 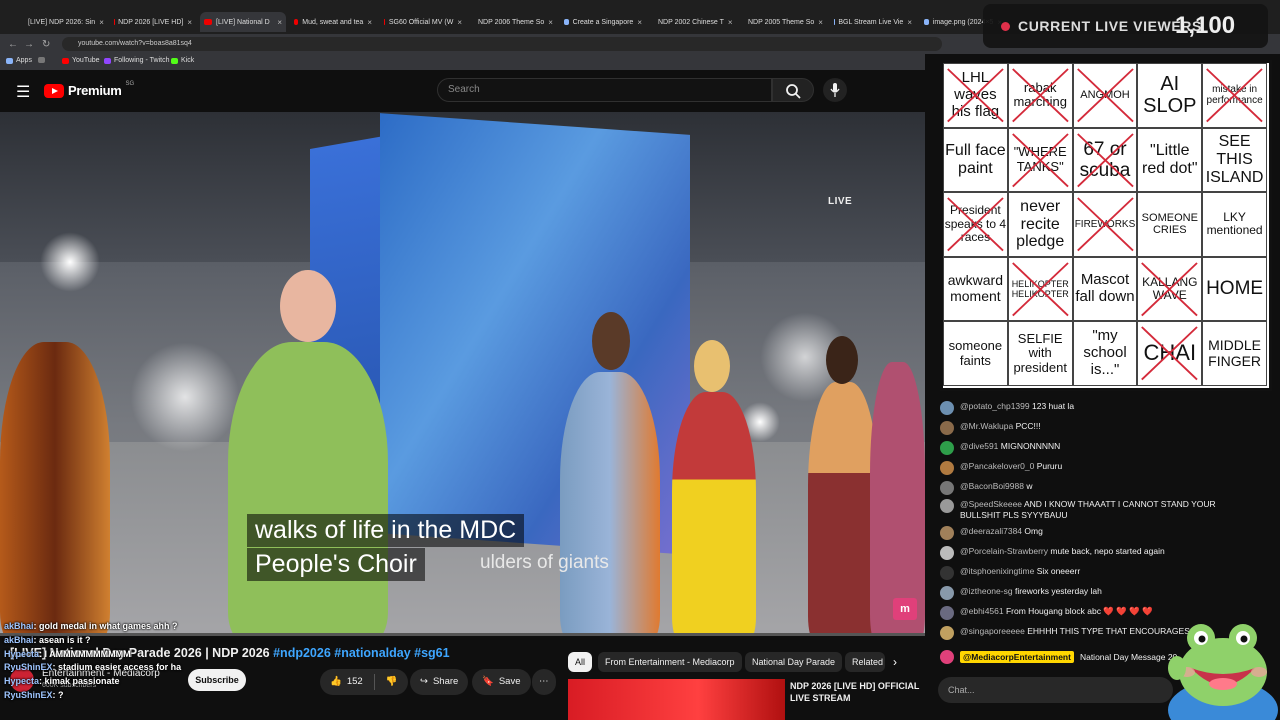 What do you see at coordinates (1090, 575) in the screenshot?
I see `chat-message: @itsphoenixingtime Six oneeerr` at bounding box center [1090, 575].